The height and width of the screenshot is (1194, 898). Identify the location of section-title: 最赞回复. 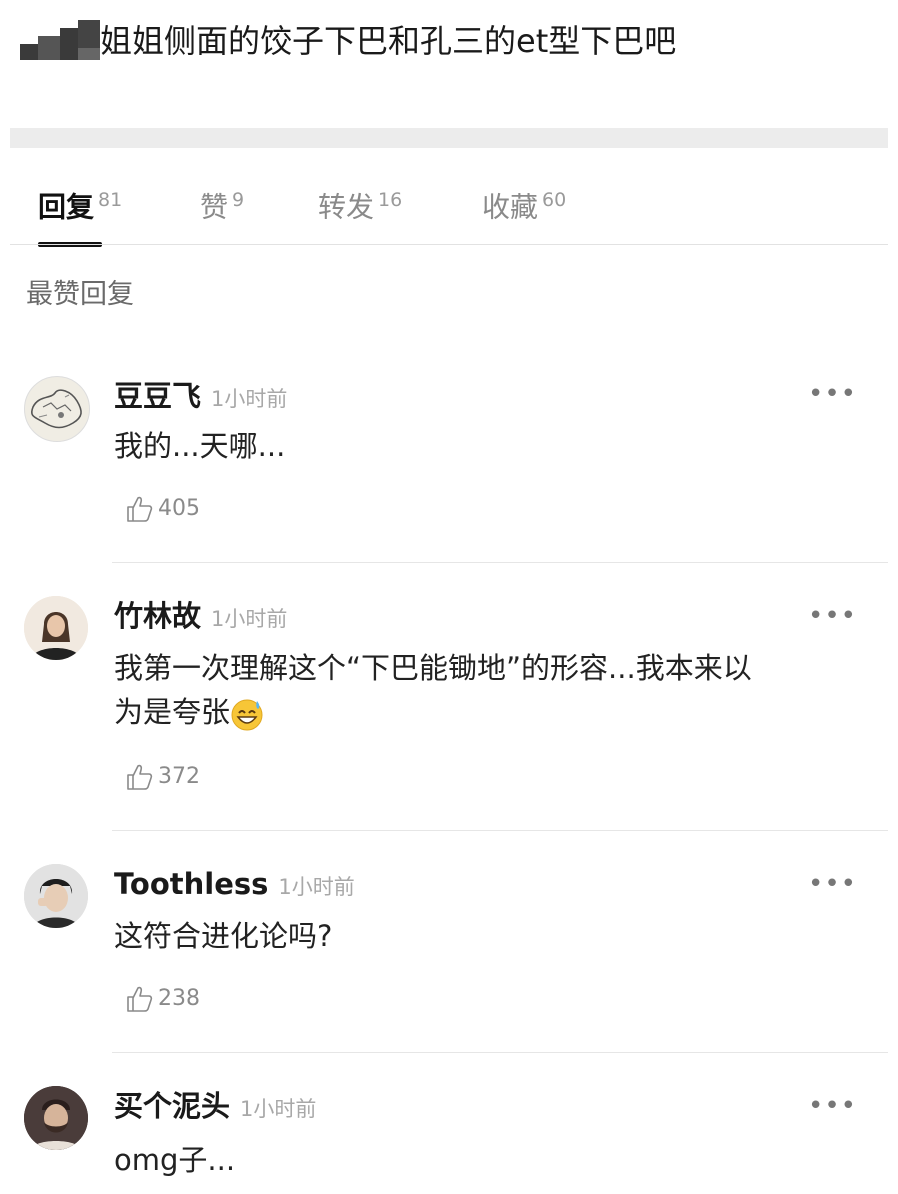
(80, 294).